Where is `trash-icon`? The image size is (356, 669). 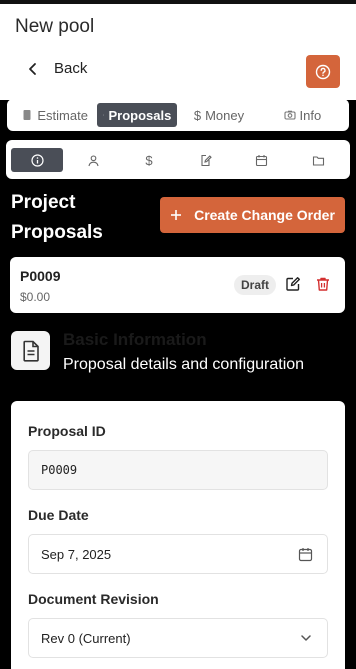 trash-icon is located at coordinates (323, 284).